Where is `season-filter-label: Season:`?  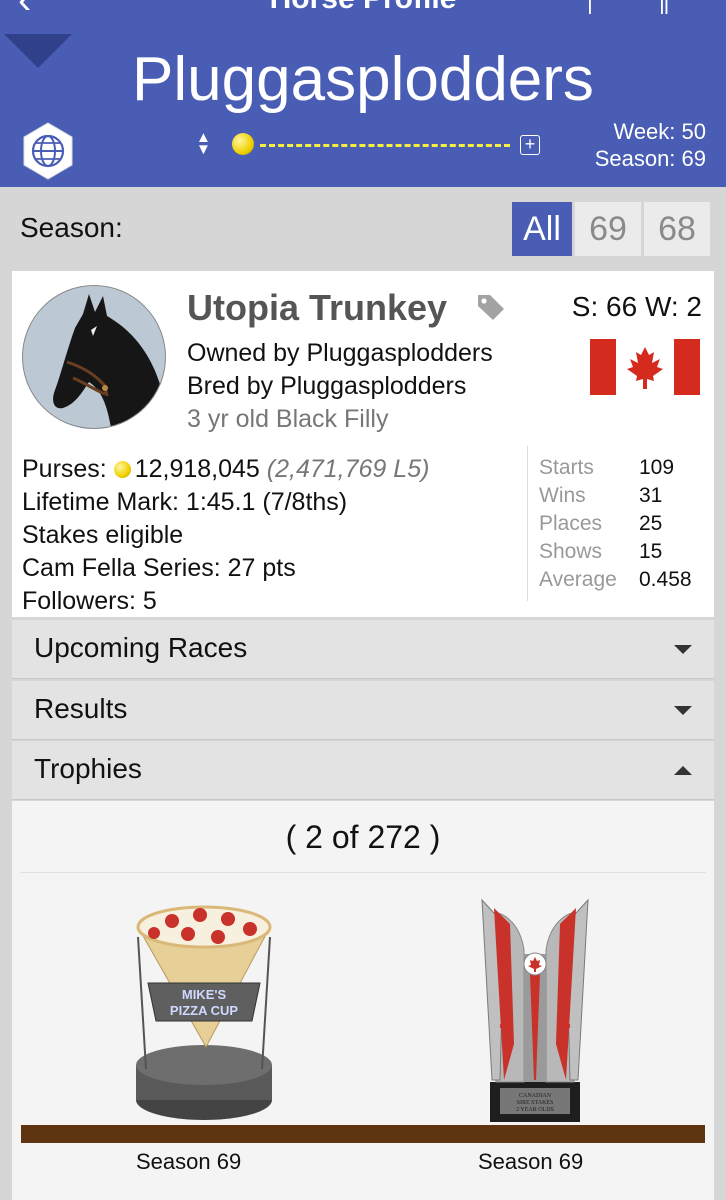 season-filter-label: Season: is located at coordinates (71, 227).